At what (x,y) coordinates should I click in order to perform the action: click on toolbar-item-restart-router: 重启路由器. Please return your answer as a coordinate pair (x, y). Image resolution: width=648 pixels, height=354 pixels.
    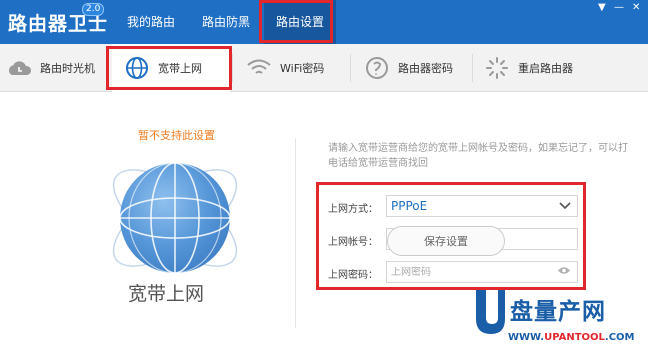
    Looking at the image, I should click on (539, 68).